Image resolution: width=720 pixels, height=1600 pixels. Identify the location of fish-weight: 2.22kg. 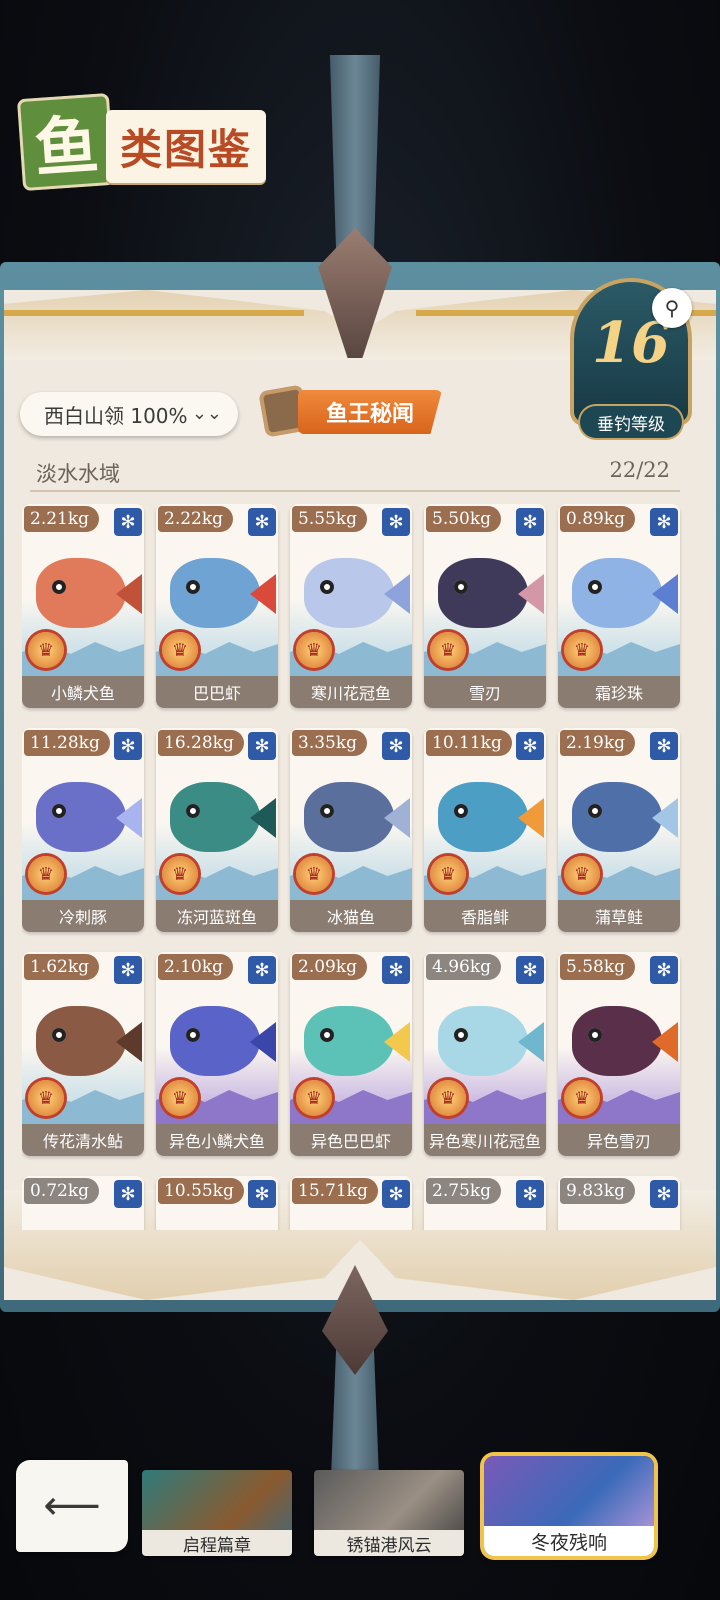
(196, 519).